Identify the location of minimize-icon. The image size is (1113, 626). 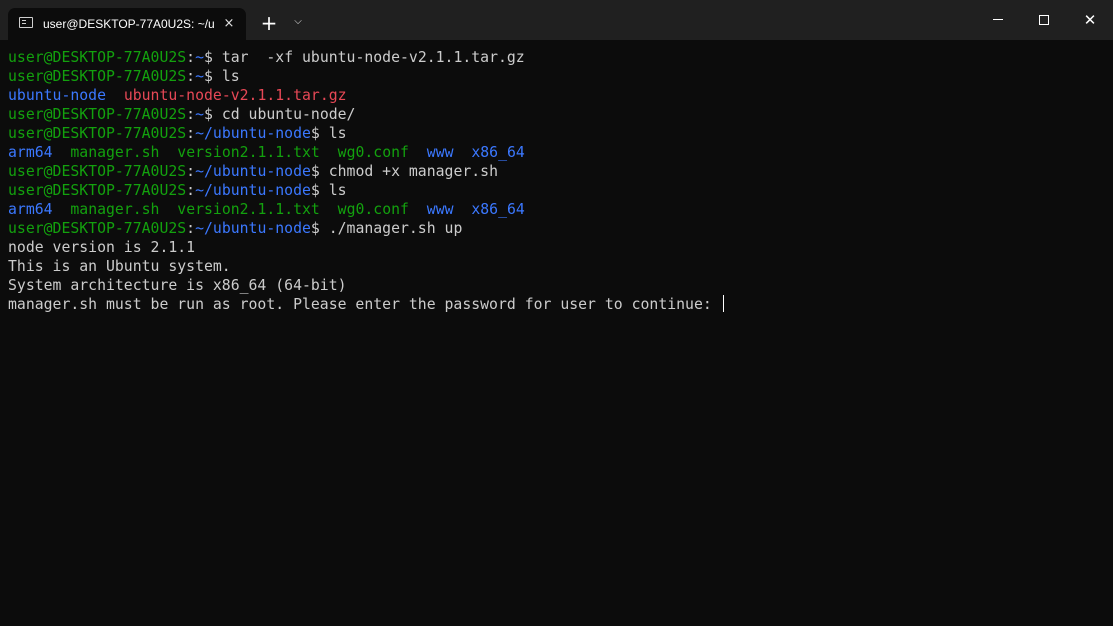
(998, 19).